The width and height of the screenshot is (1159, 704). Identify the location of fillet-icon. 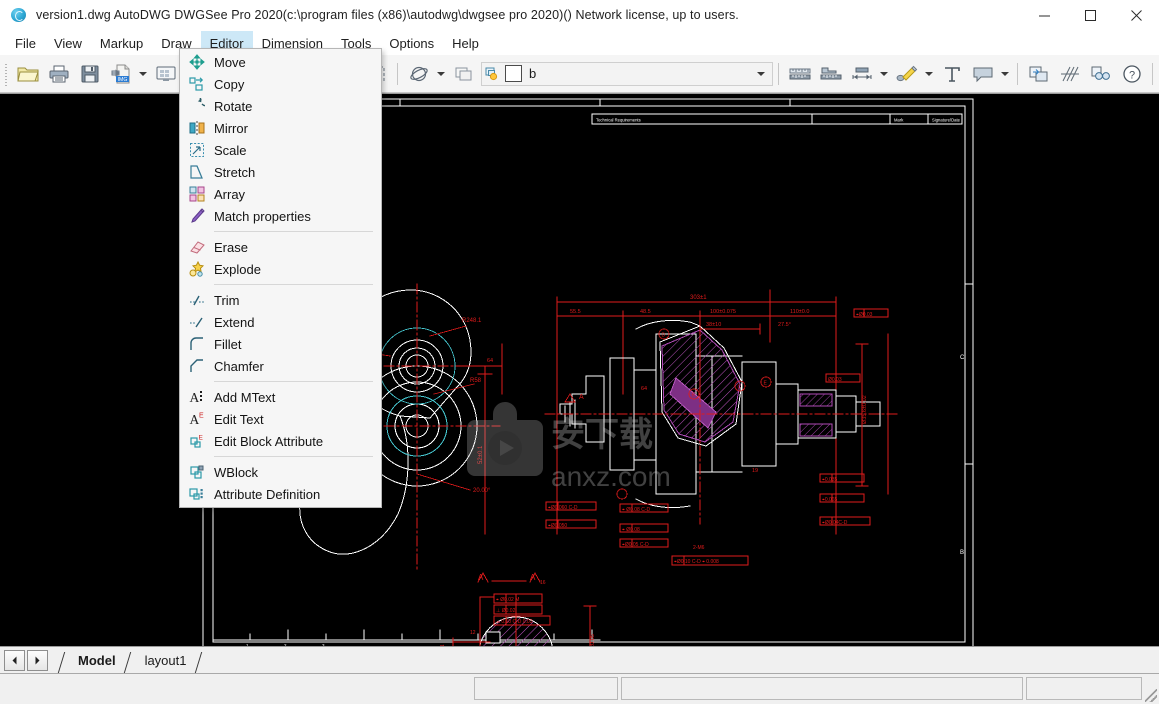
(197, 344).